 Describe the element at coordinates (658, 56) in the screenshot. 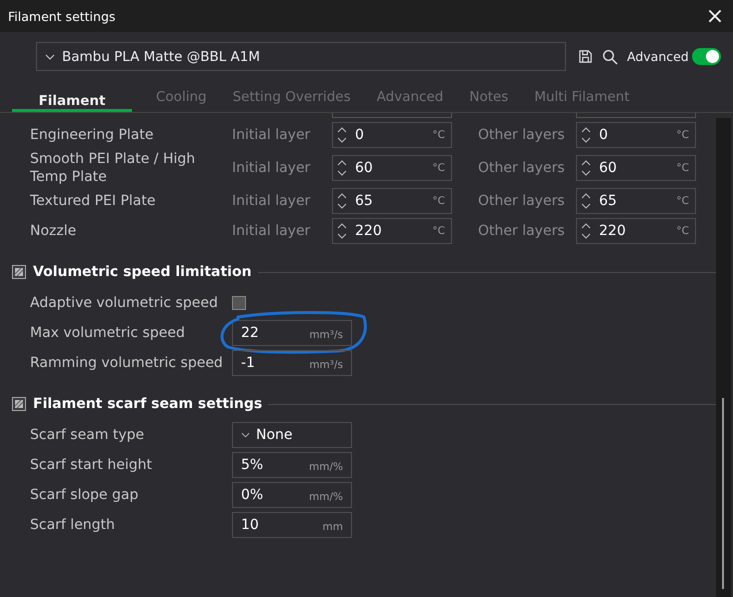

I see `advanced-label: Advanced` at that location.